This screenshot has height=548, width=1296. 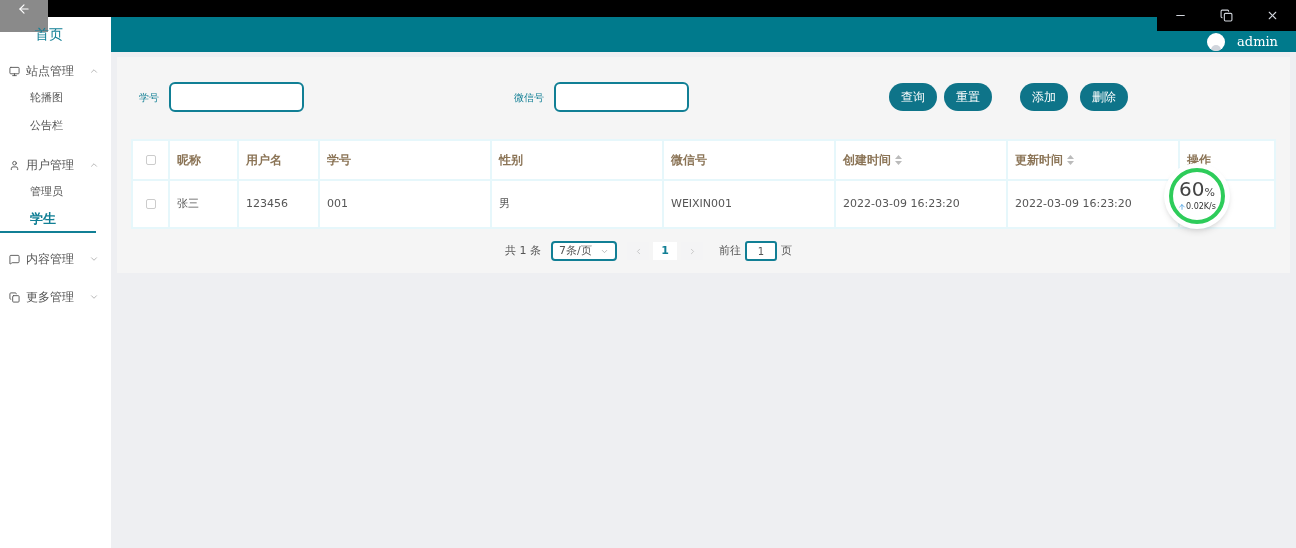 What do you see at coordinates (278, 160) in the screenshot?
I see `column-header: 用户名` at bounding box center [278, 160].